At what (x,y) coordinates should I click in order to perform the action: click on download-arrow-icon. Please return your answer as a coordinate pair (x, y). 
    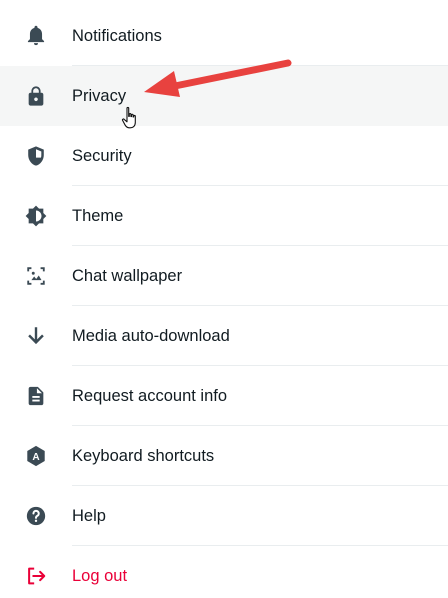
    Looking at the image, I should click on (36, 336).